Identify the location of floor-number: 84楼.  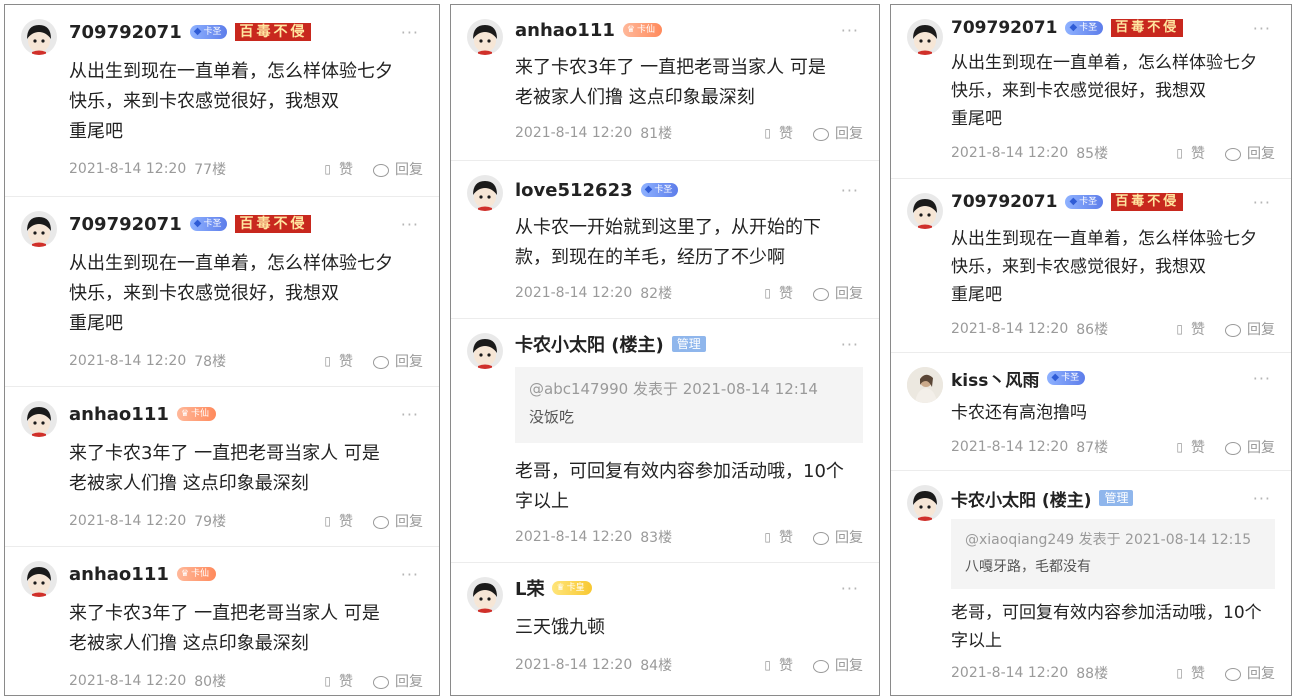
(656, 666).